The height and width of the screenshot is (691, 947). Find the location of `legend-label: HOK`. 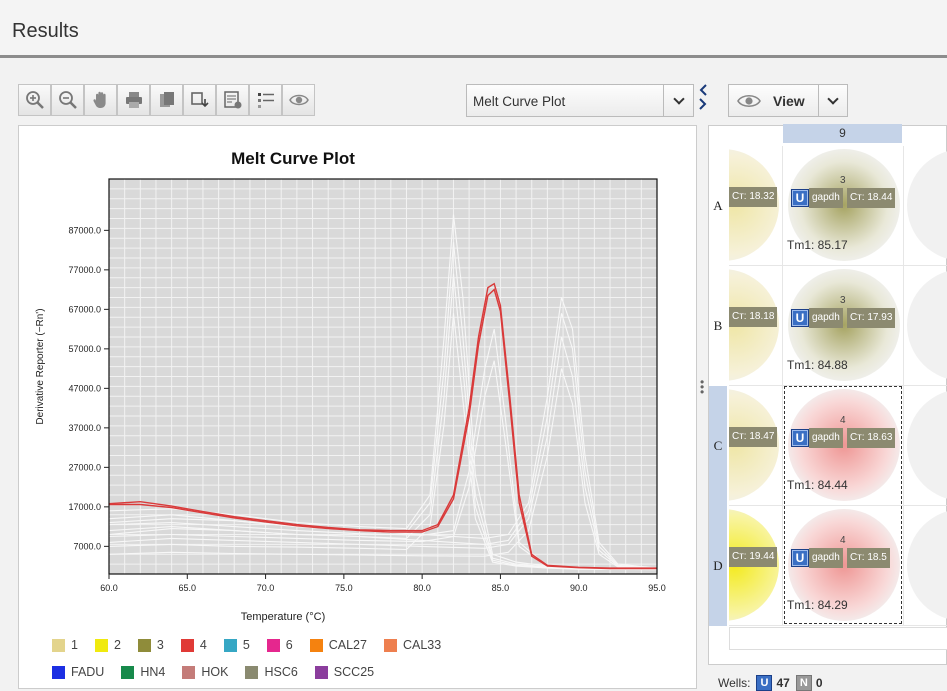

legend-label: HOK is located at coordinates (215, 672).